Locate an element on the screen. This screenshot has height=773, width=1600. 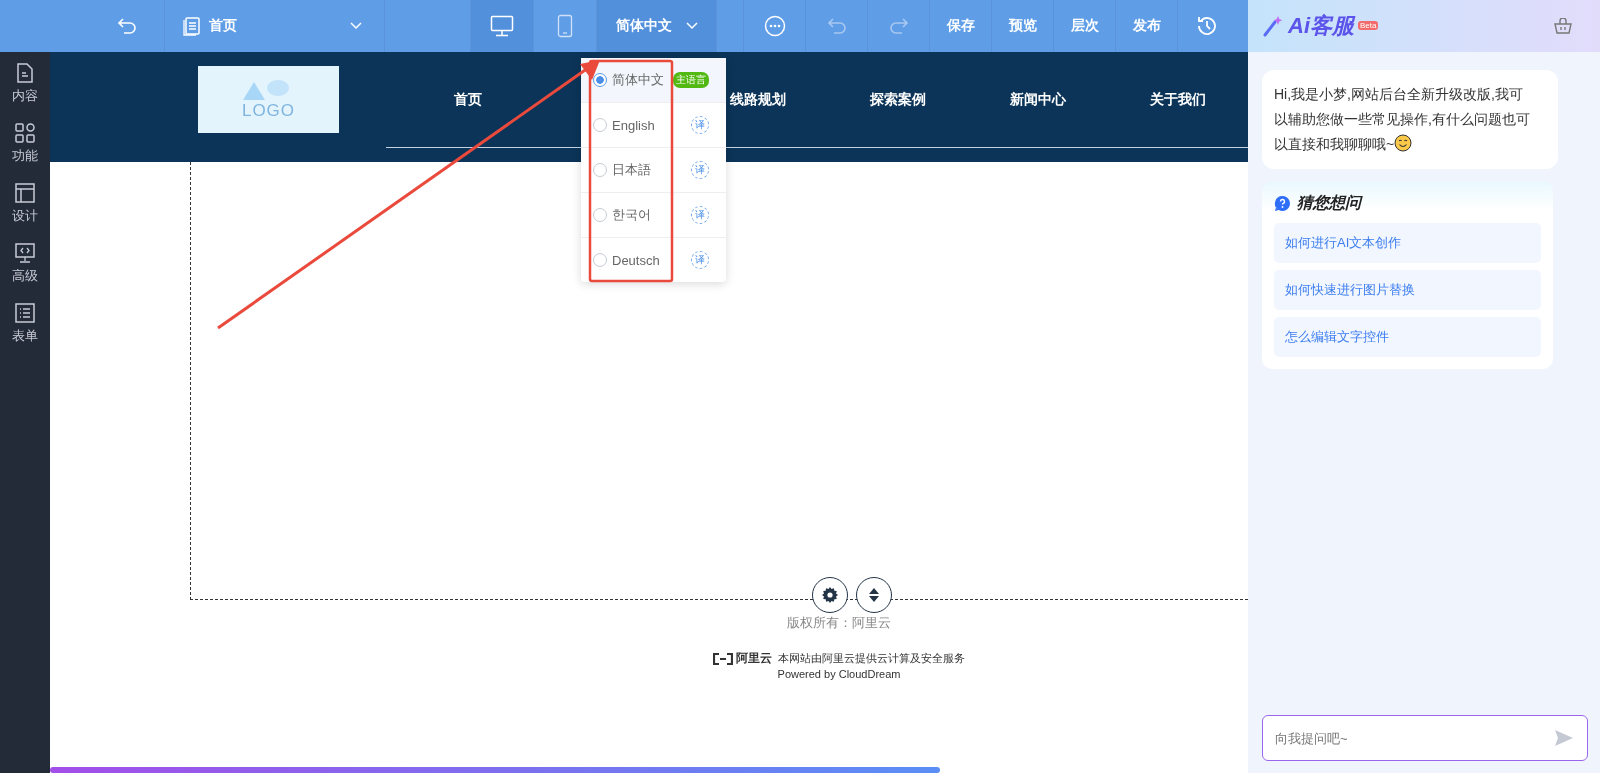
suggested-question: 如何快速进行图片替换 is located at coordinates (1407, 290).